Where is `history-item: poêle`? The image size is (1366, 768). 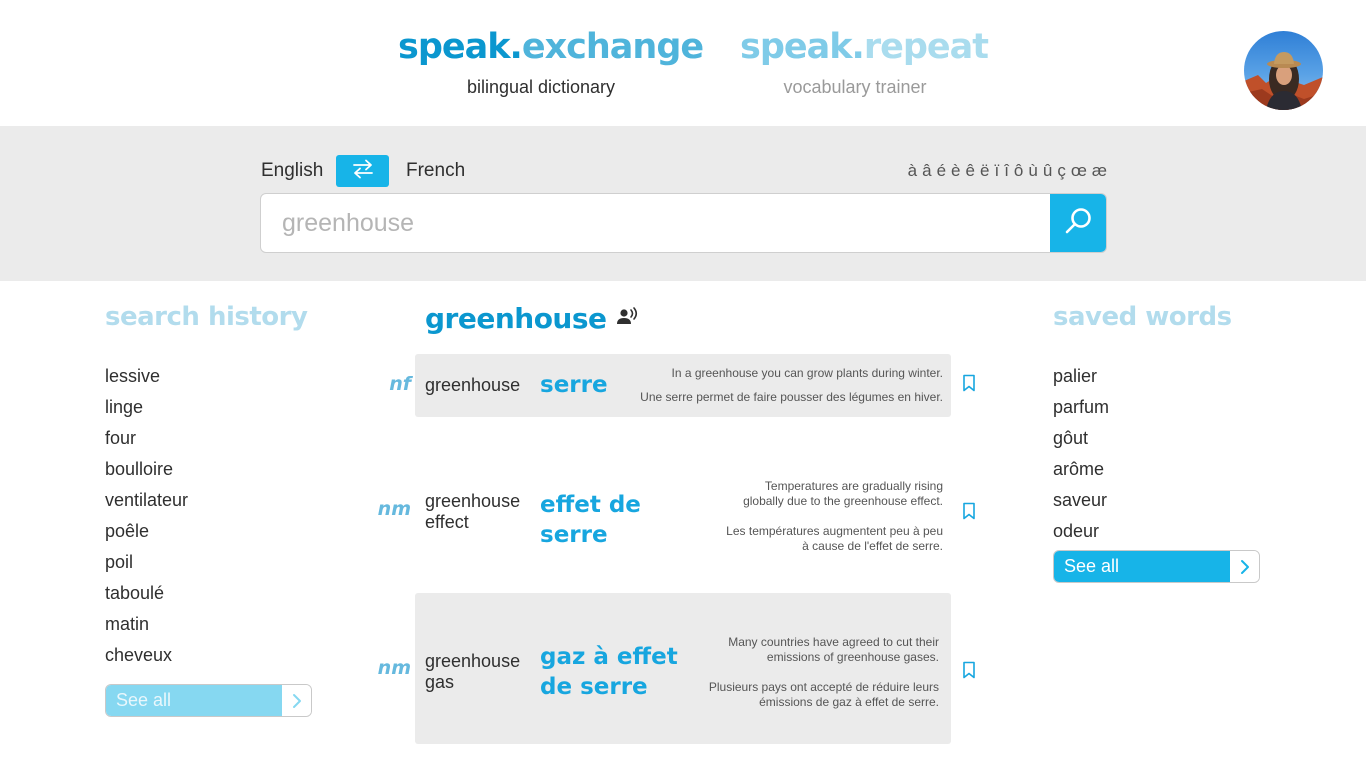
history-item: poêle is located at coordinates (146, 531).